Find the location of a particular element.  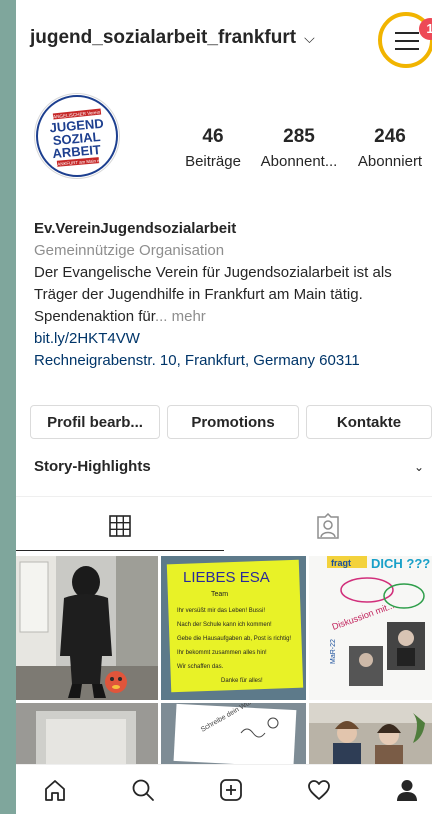

story-highlights-label: Story-Highlights is located at coordinates (92, 466).